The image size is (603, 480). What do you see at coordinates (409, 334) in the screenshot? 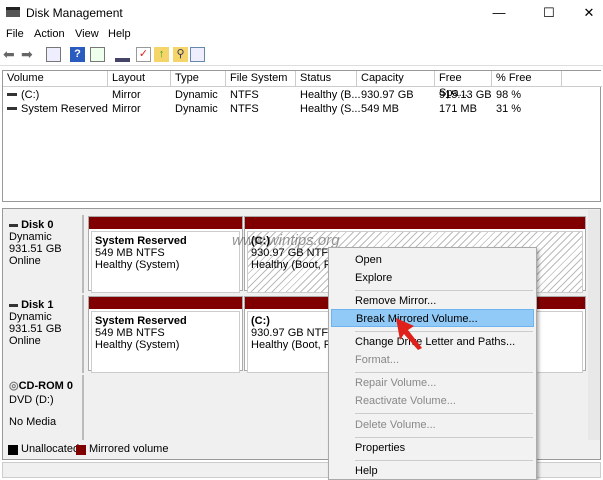
I see `red-arrow-pointer-icon` at bounding box center [409, 334].